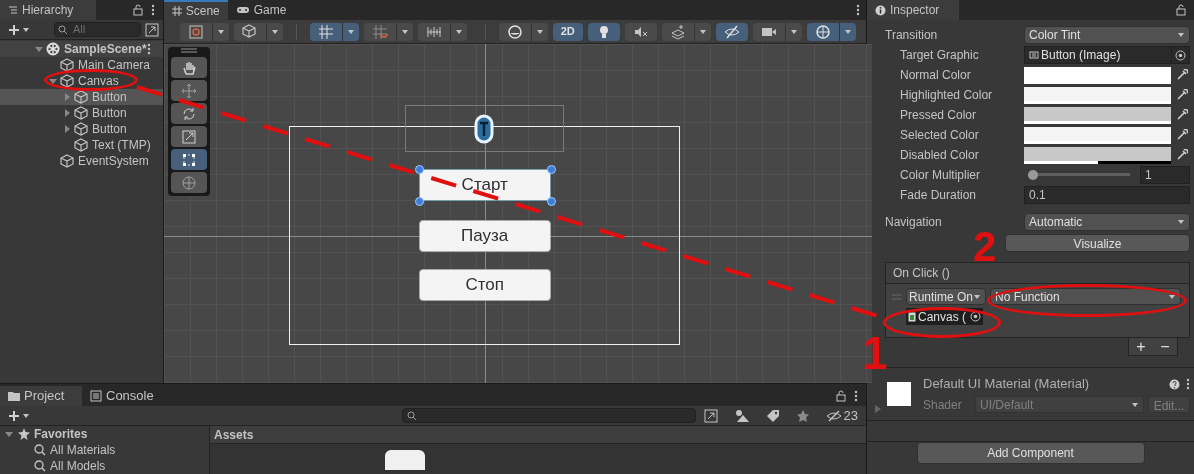 This screenshot has height=474, width=1194. I want to click on dropdown: Color Tint, so click(1107, 35).